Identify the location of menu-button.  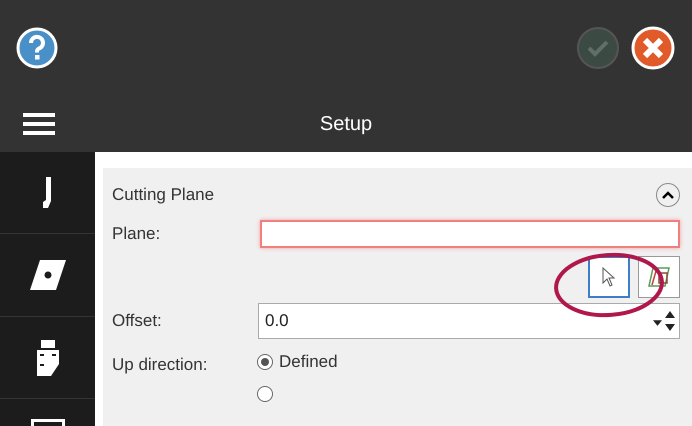
(39, 124).